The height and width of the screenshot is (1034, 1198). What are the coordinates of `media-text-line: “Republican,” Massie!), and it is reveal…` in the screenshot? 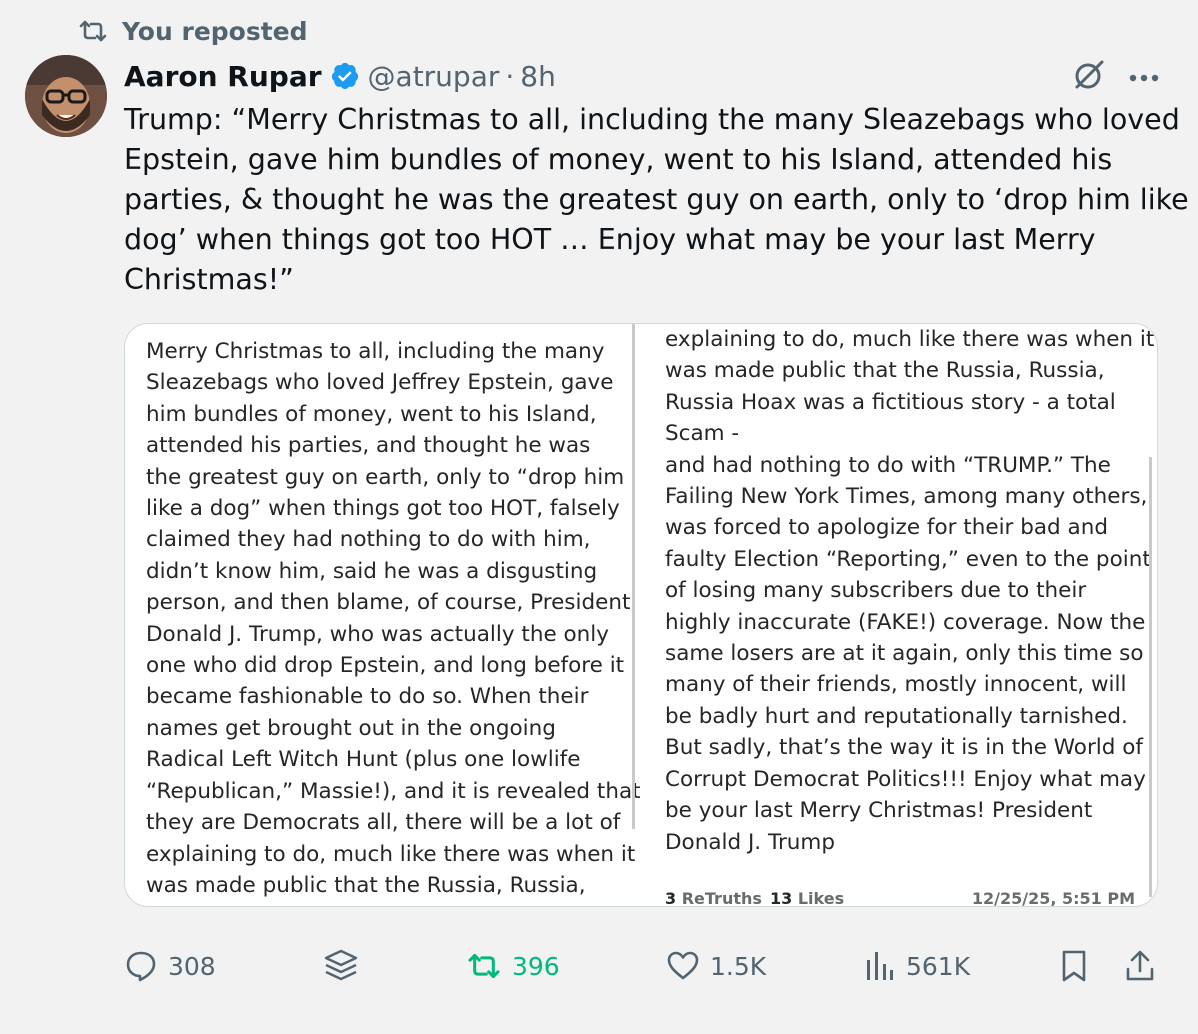 It's located at (393, 791).